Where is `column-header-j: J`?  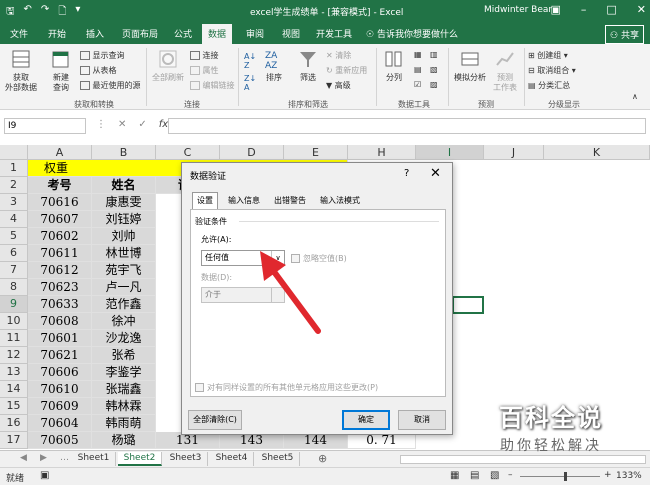 column-header-j: J is located at coordinates (514, 152).